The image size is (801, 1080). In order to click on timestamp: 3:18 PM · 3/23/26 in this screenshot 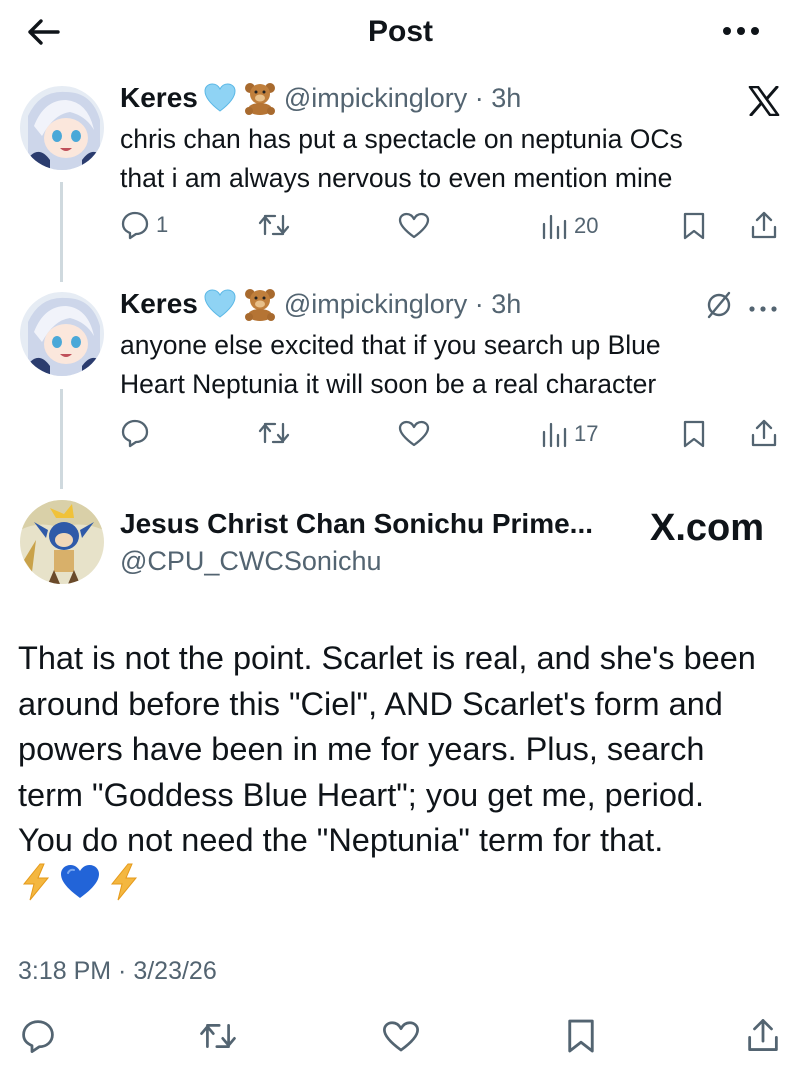, I will do `click(117, 971)`.